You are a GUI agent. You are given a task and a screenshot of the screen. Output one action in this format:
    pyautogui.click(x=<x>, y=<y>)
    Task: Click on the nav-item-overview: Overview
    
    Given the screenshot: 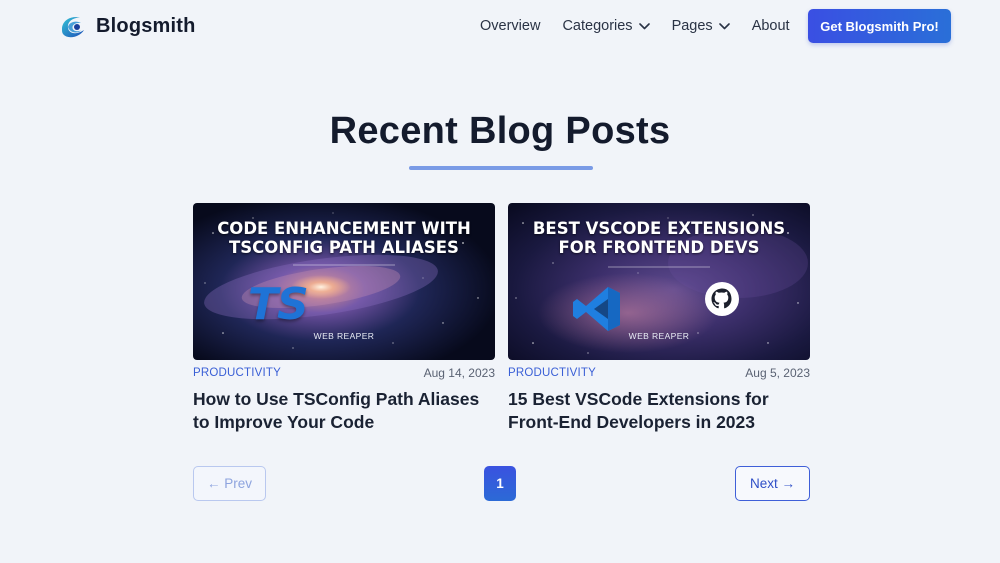 What is the action you would take?
    pyautogui.click(x=510, y=26)
    